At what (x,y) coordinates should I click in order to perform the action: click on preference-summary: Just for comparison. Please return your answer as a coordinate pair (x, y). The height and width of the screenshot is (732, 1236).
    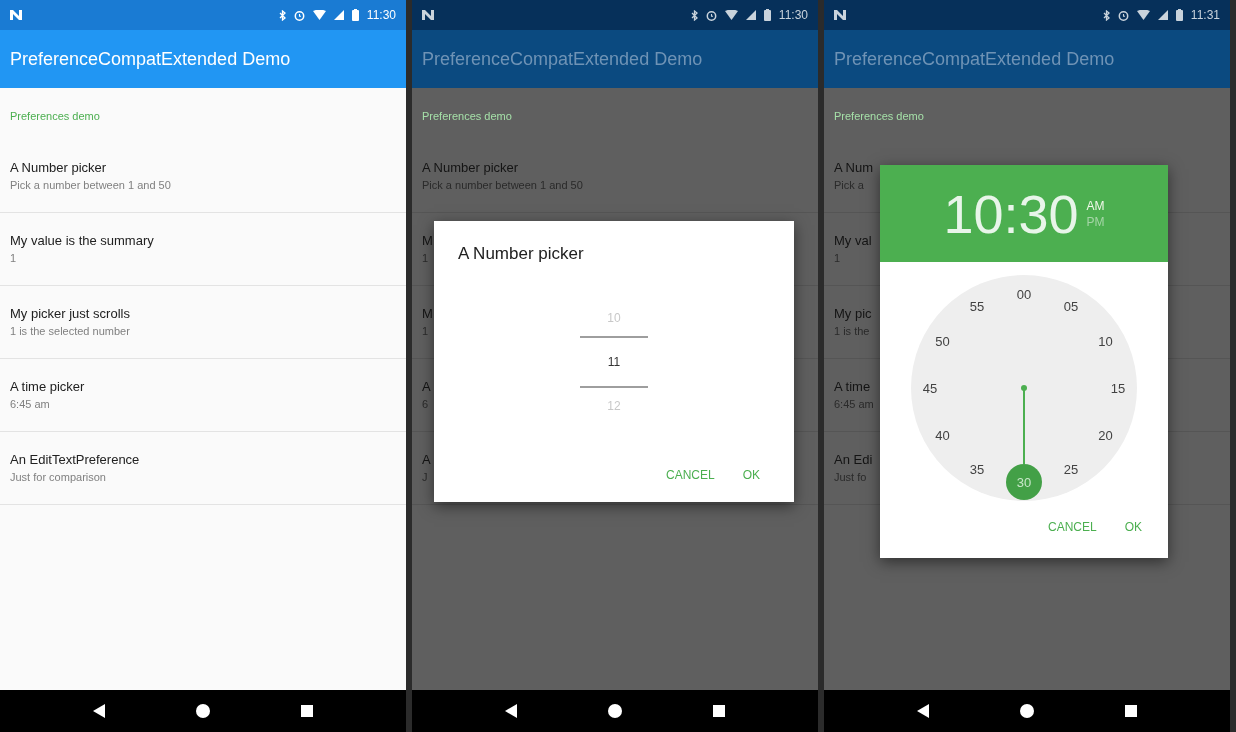
    Looking at the image, I should click on (58, 477).